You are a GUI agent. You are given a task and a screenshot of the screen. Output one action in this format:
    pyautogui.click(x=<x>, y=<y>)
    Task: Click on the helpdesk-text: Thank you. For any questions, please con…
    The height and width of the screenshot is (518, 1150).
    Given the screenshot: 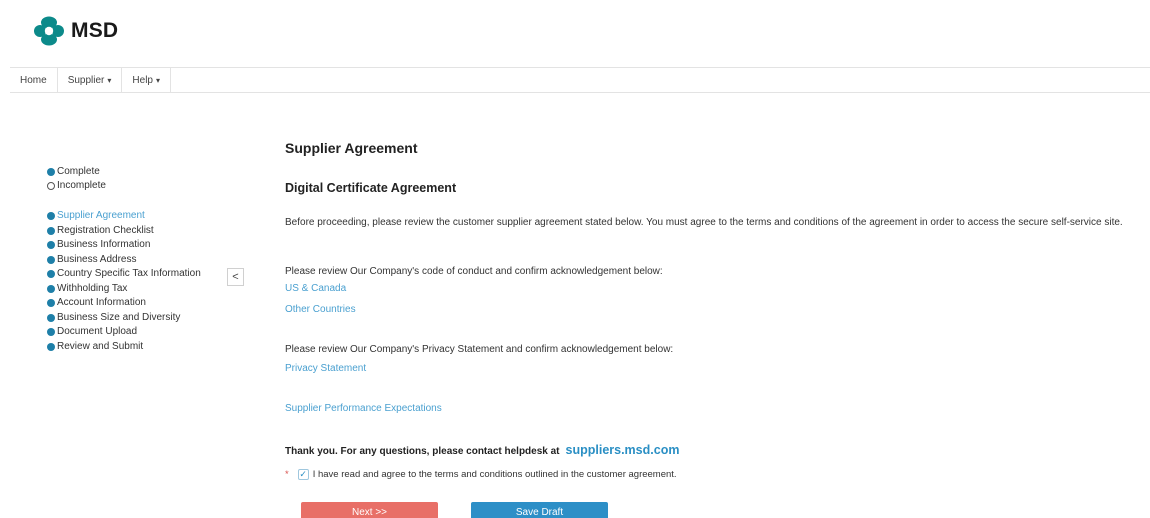 What is the action you would take?
    pyautogui.click(x=422, y=451)
    